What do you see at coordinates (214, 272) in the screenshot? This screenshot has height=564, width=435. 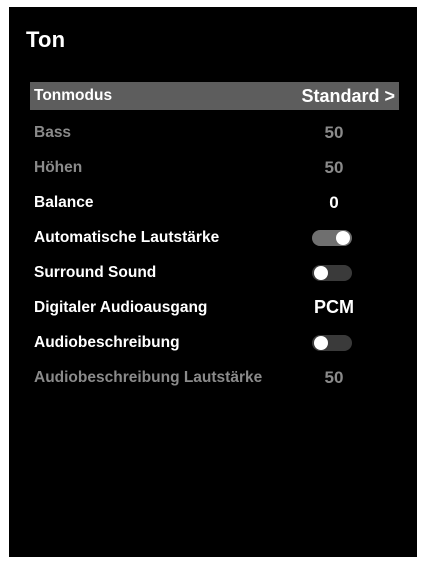 I see `menu-item-surround-sound: Surround Sound` at bounding box center [214, 272].